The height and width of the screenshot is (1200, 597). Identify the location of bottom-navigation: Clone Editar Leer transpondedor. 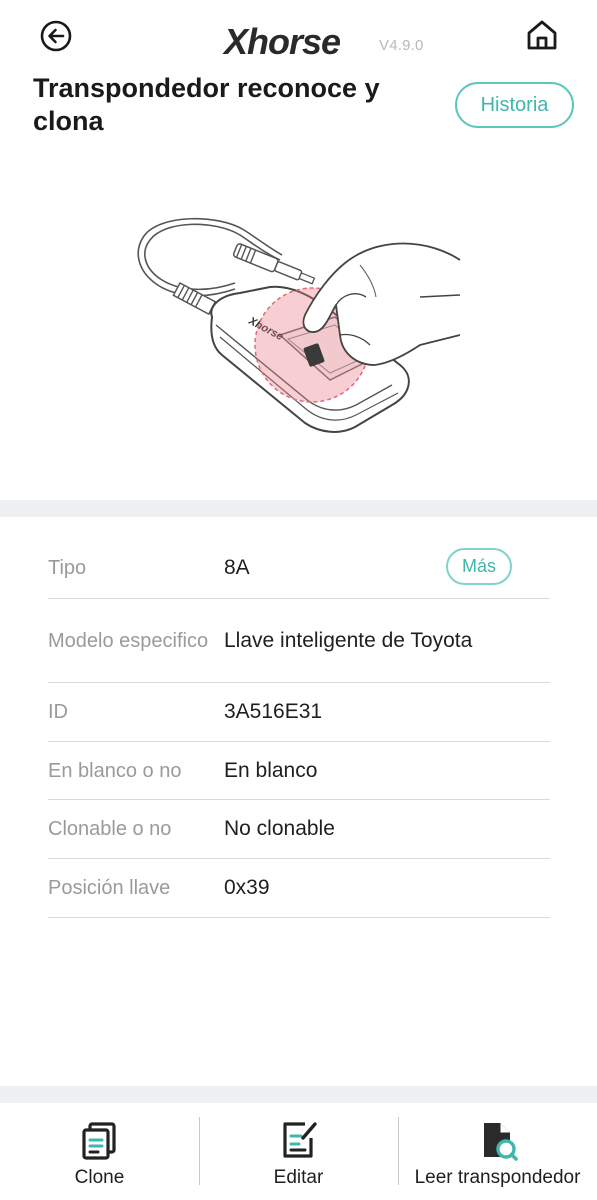
(298, 1151).